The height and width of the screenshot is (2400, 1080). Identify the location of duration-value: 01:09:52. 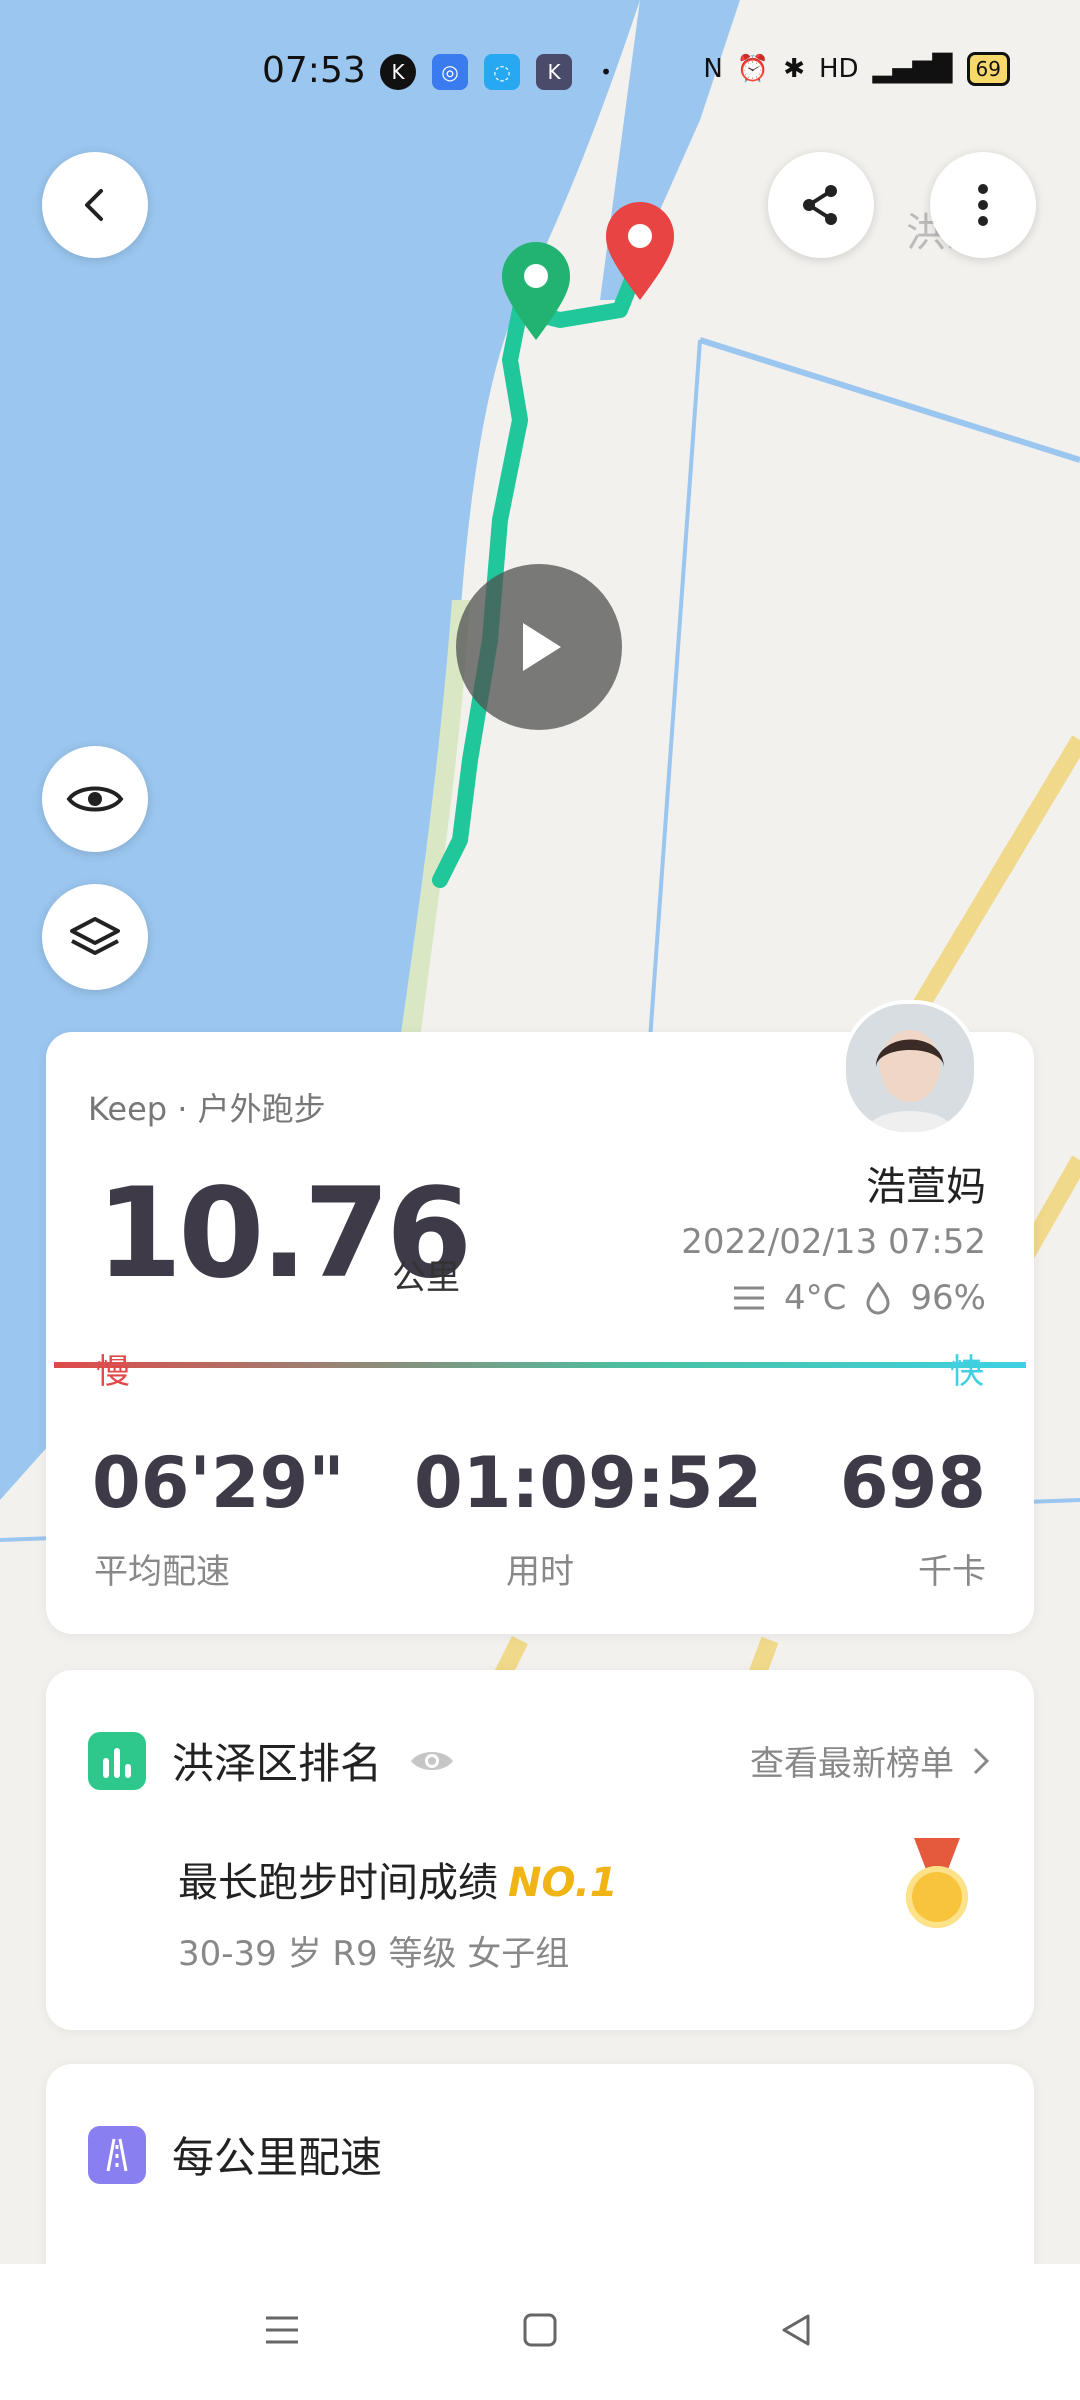
(588, 1483).